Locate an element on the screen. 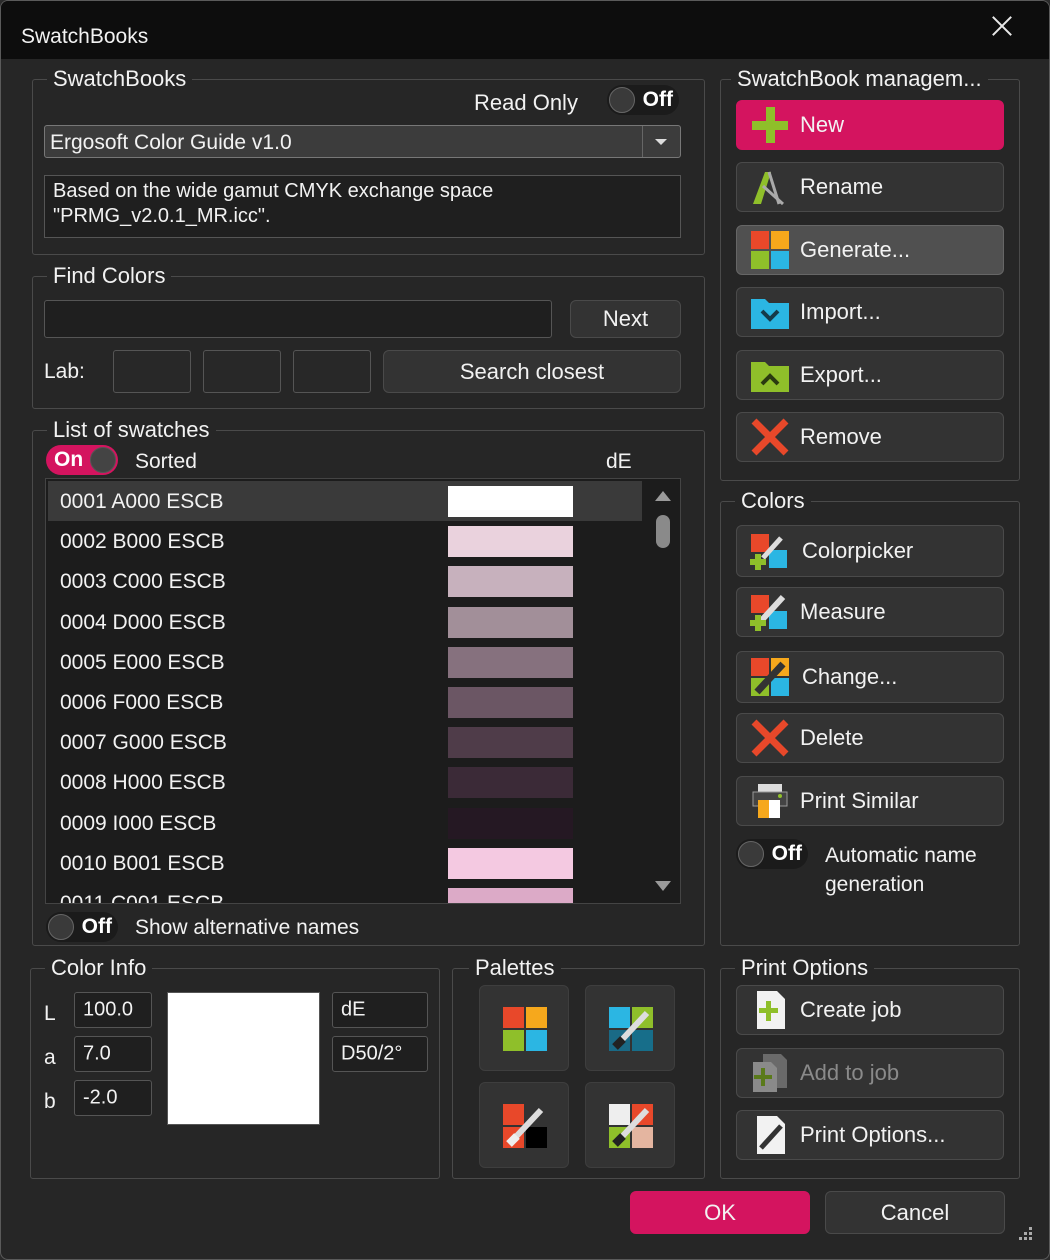  swatchbook-dropdown: Ergosoft Color Guide v1.0 is located at coordinates (362, 141).